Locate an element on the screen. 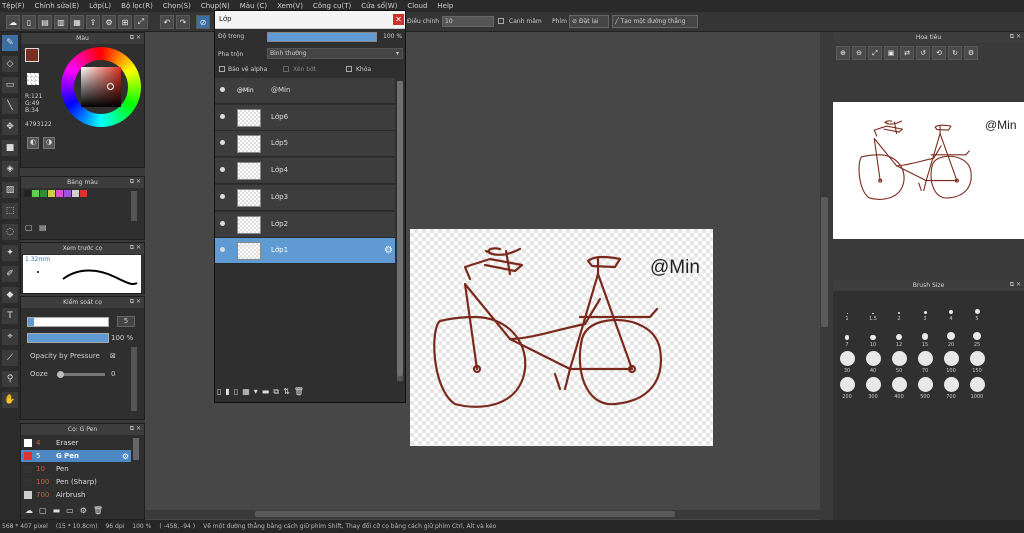 The image size is (1024, 533). new-layer-icon: ▯ is located at coordinates (219, 392).